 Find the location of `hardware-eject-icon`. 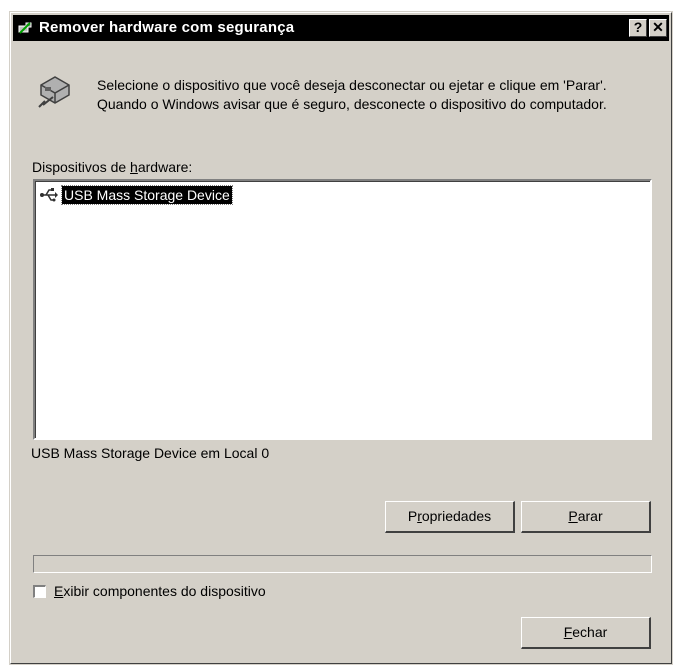

hardware-eject-icon is located at coordinates (54, 92).